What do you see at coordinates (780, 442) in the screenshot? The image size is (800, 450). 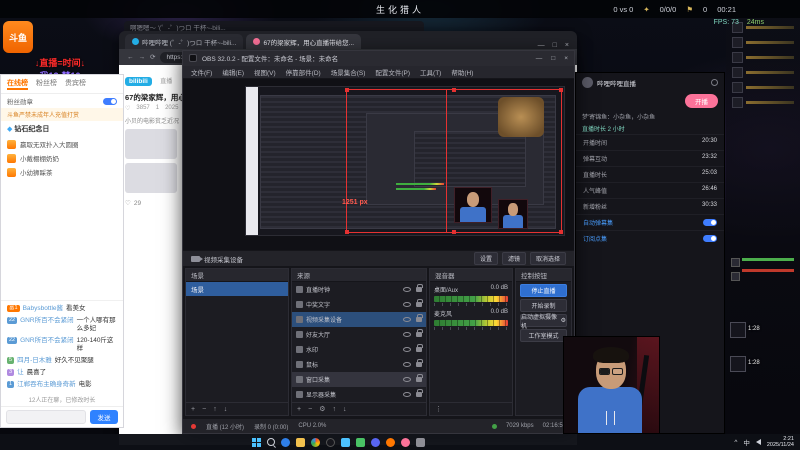 I see `taskbar-clock: 2:21 2025/11/24` at bounding box center [780, 442].